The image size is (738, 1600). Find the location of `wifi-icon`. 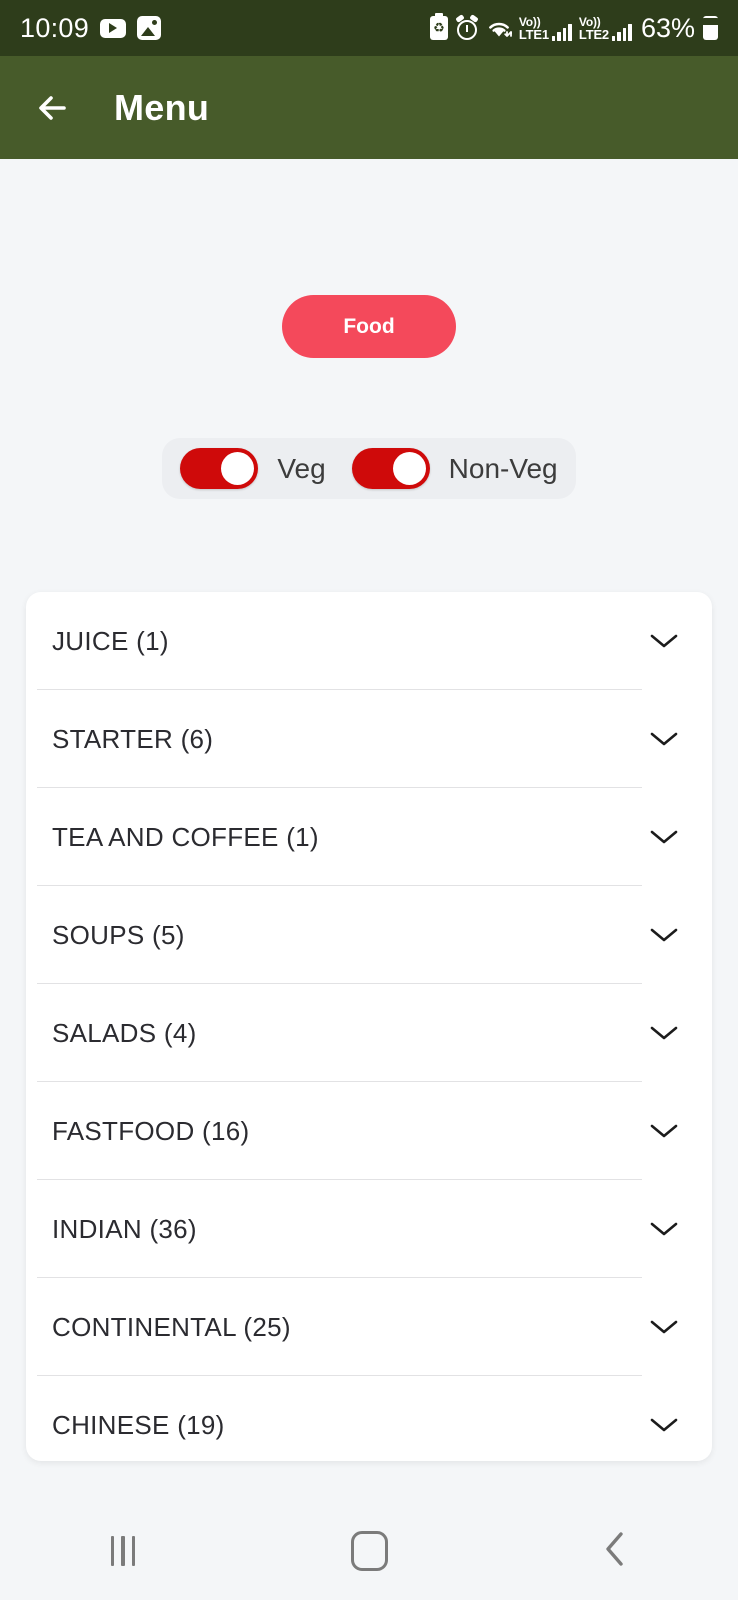

wifi-icon is located at coordinates (499, 28).